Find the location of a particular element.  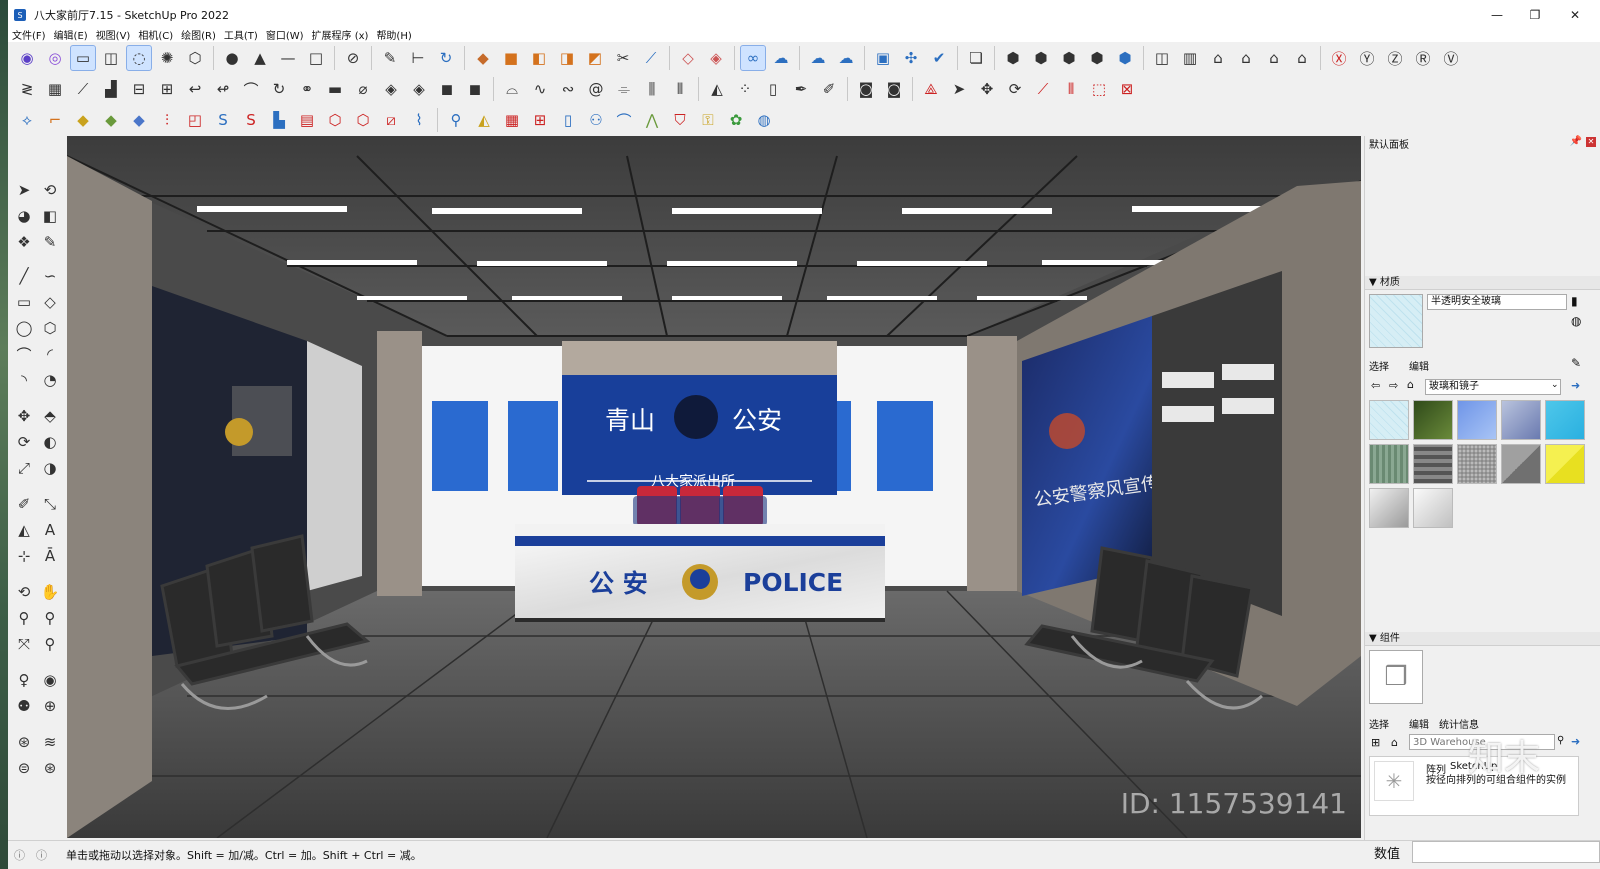

cloud-search-icon: ☁ is located at coordinates (781, 58).